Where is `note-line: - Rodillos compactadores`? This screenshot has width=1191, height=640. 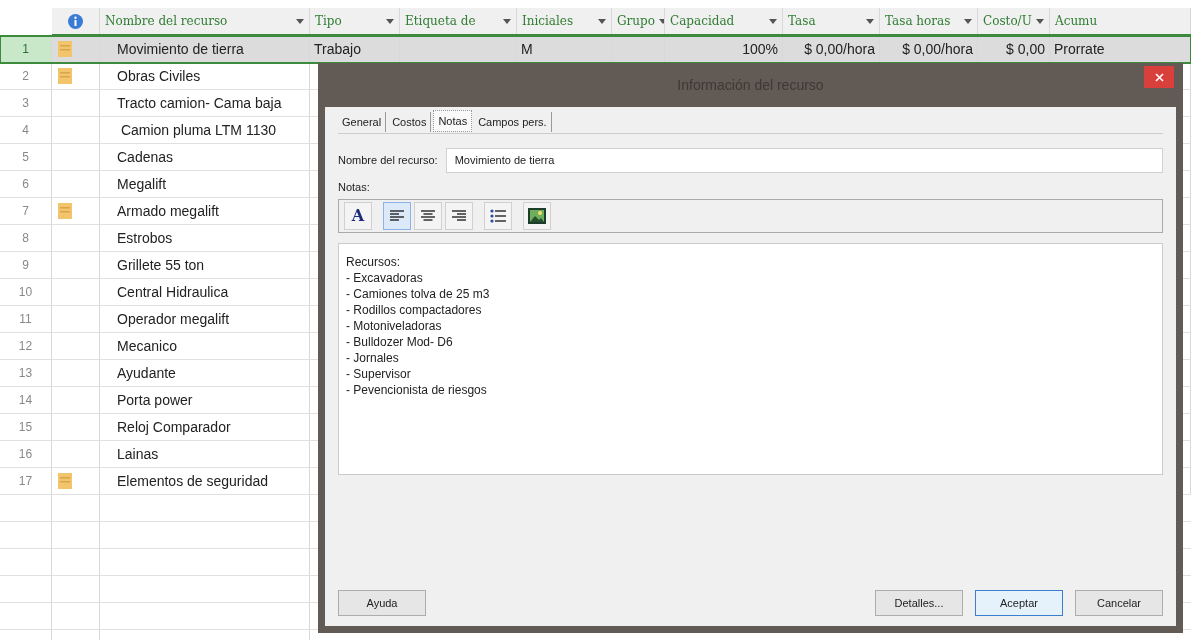 note-line: - Rodillos compactadores is located at coordinates (414, 309).